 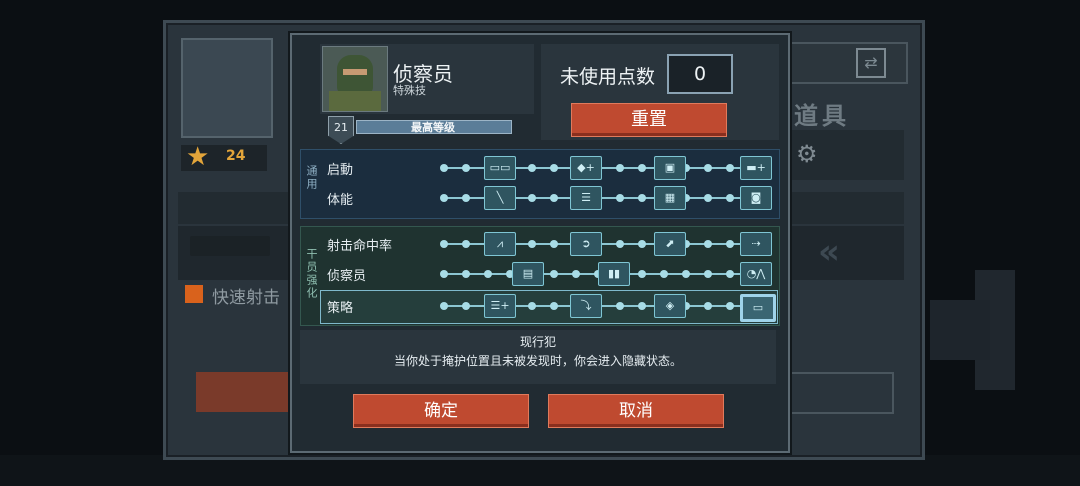 What do you see at coordinates (500, 244) in the screenshot?
I see `skill-node: ⩘` at bounding box center [500, 244].